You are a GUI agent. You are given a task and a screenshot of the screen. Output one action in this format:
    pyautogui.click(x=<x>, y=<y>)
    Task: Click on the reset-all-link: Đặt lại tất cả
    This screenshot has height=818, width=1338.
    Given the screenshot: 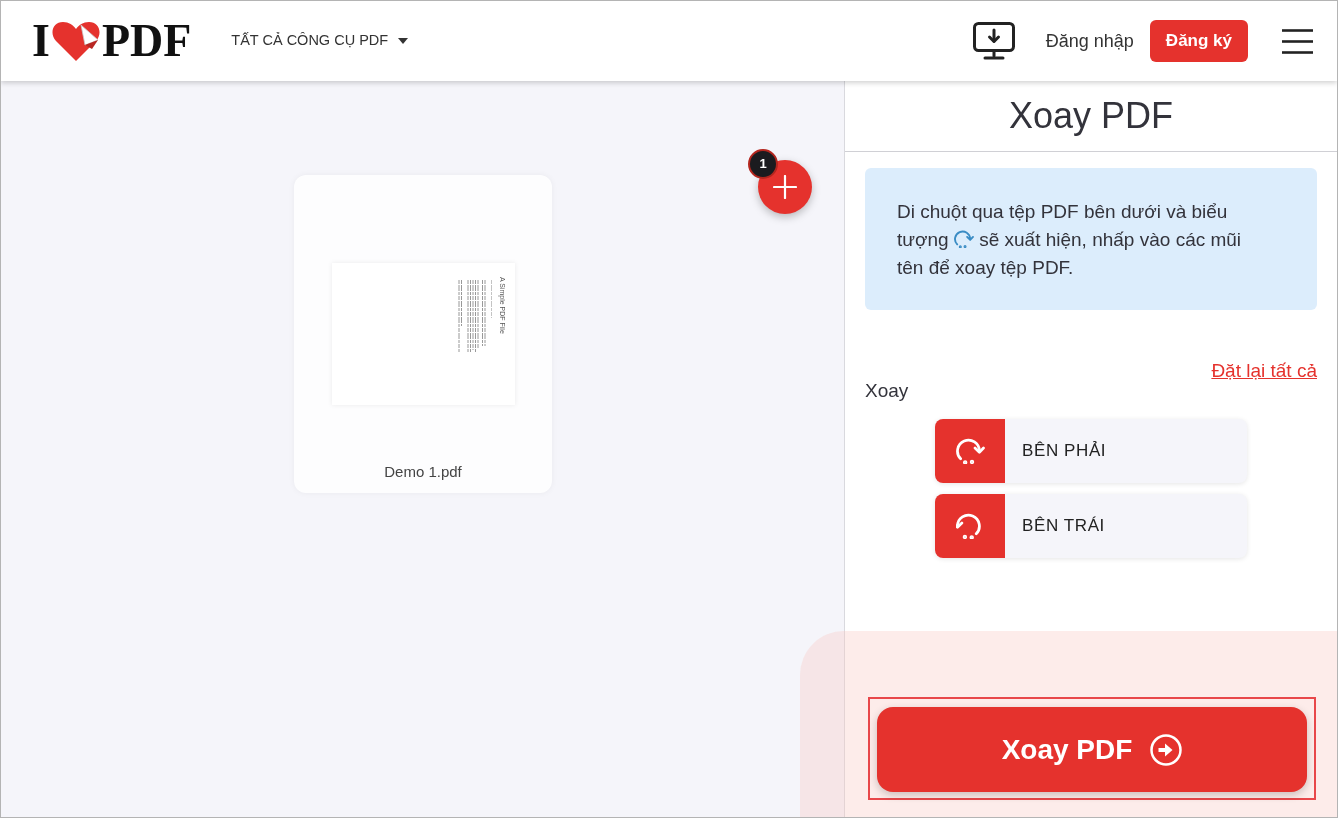 What is the action you would take?
    pyautogui.click(x=1264, y=371)
    